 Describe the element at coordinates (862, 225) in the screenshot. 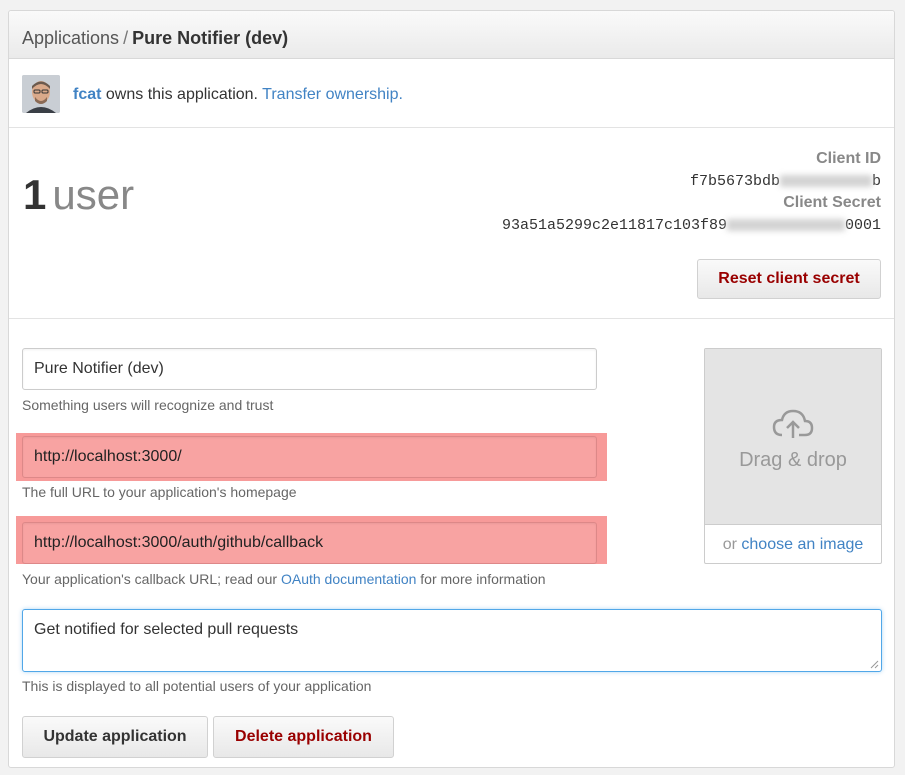

I see `client-secret-tail: 0001` at that location.